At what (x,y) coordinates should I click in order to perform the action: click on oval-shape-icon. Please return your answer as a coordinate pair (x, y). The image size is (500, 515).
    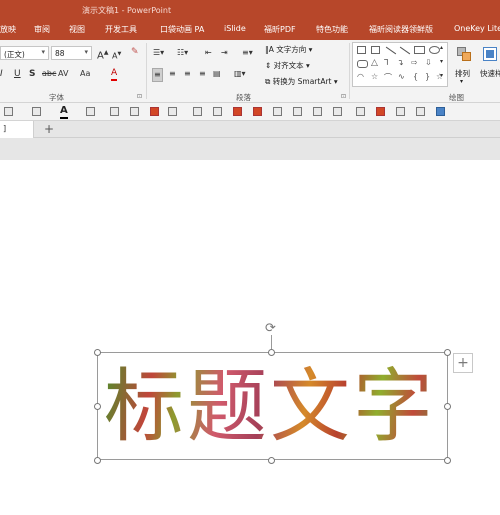
    Looking at the image, I should click on (434, 50).